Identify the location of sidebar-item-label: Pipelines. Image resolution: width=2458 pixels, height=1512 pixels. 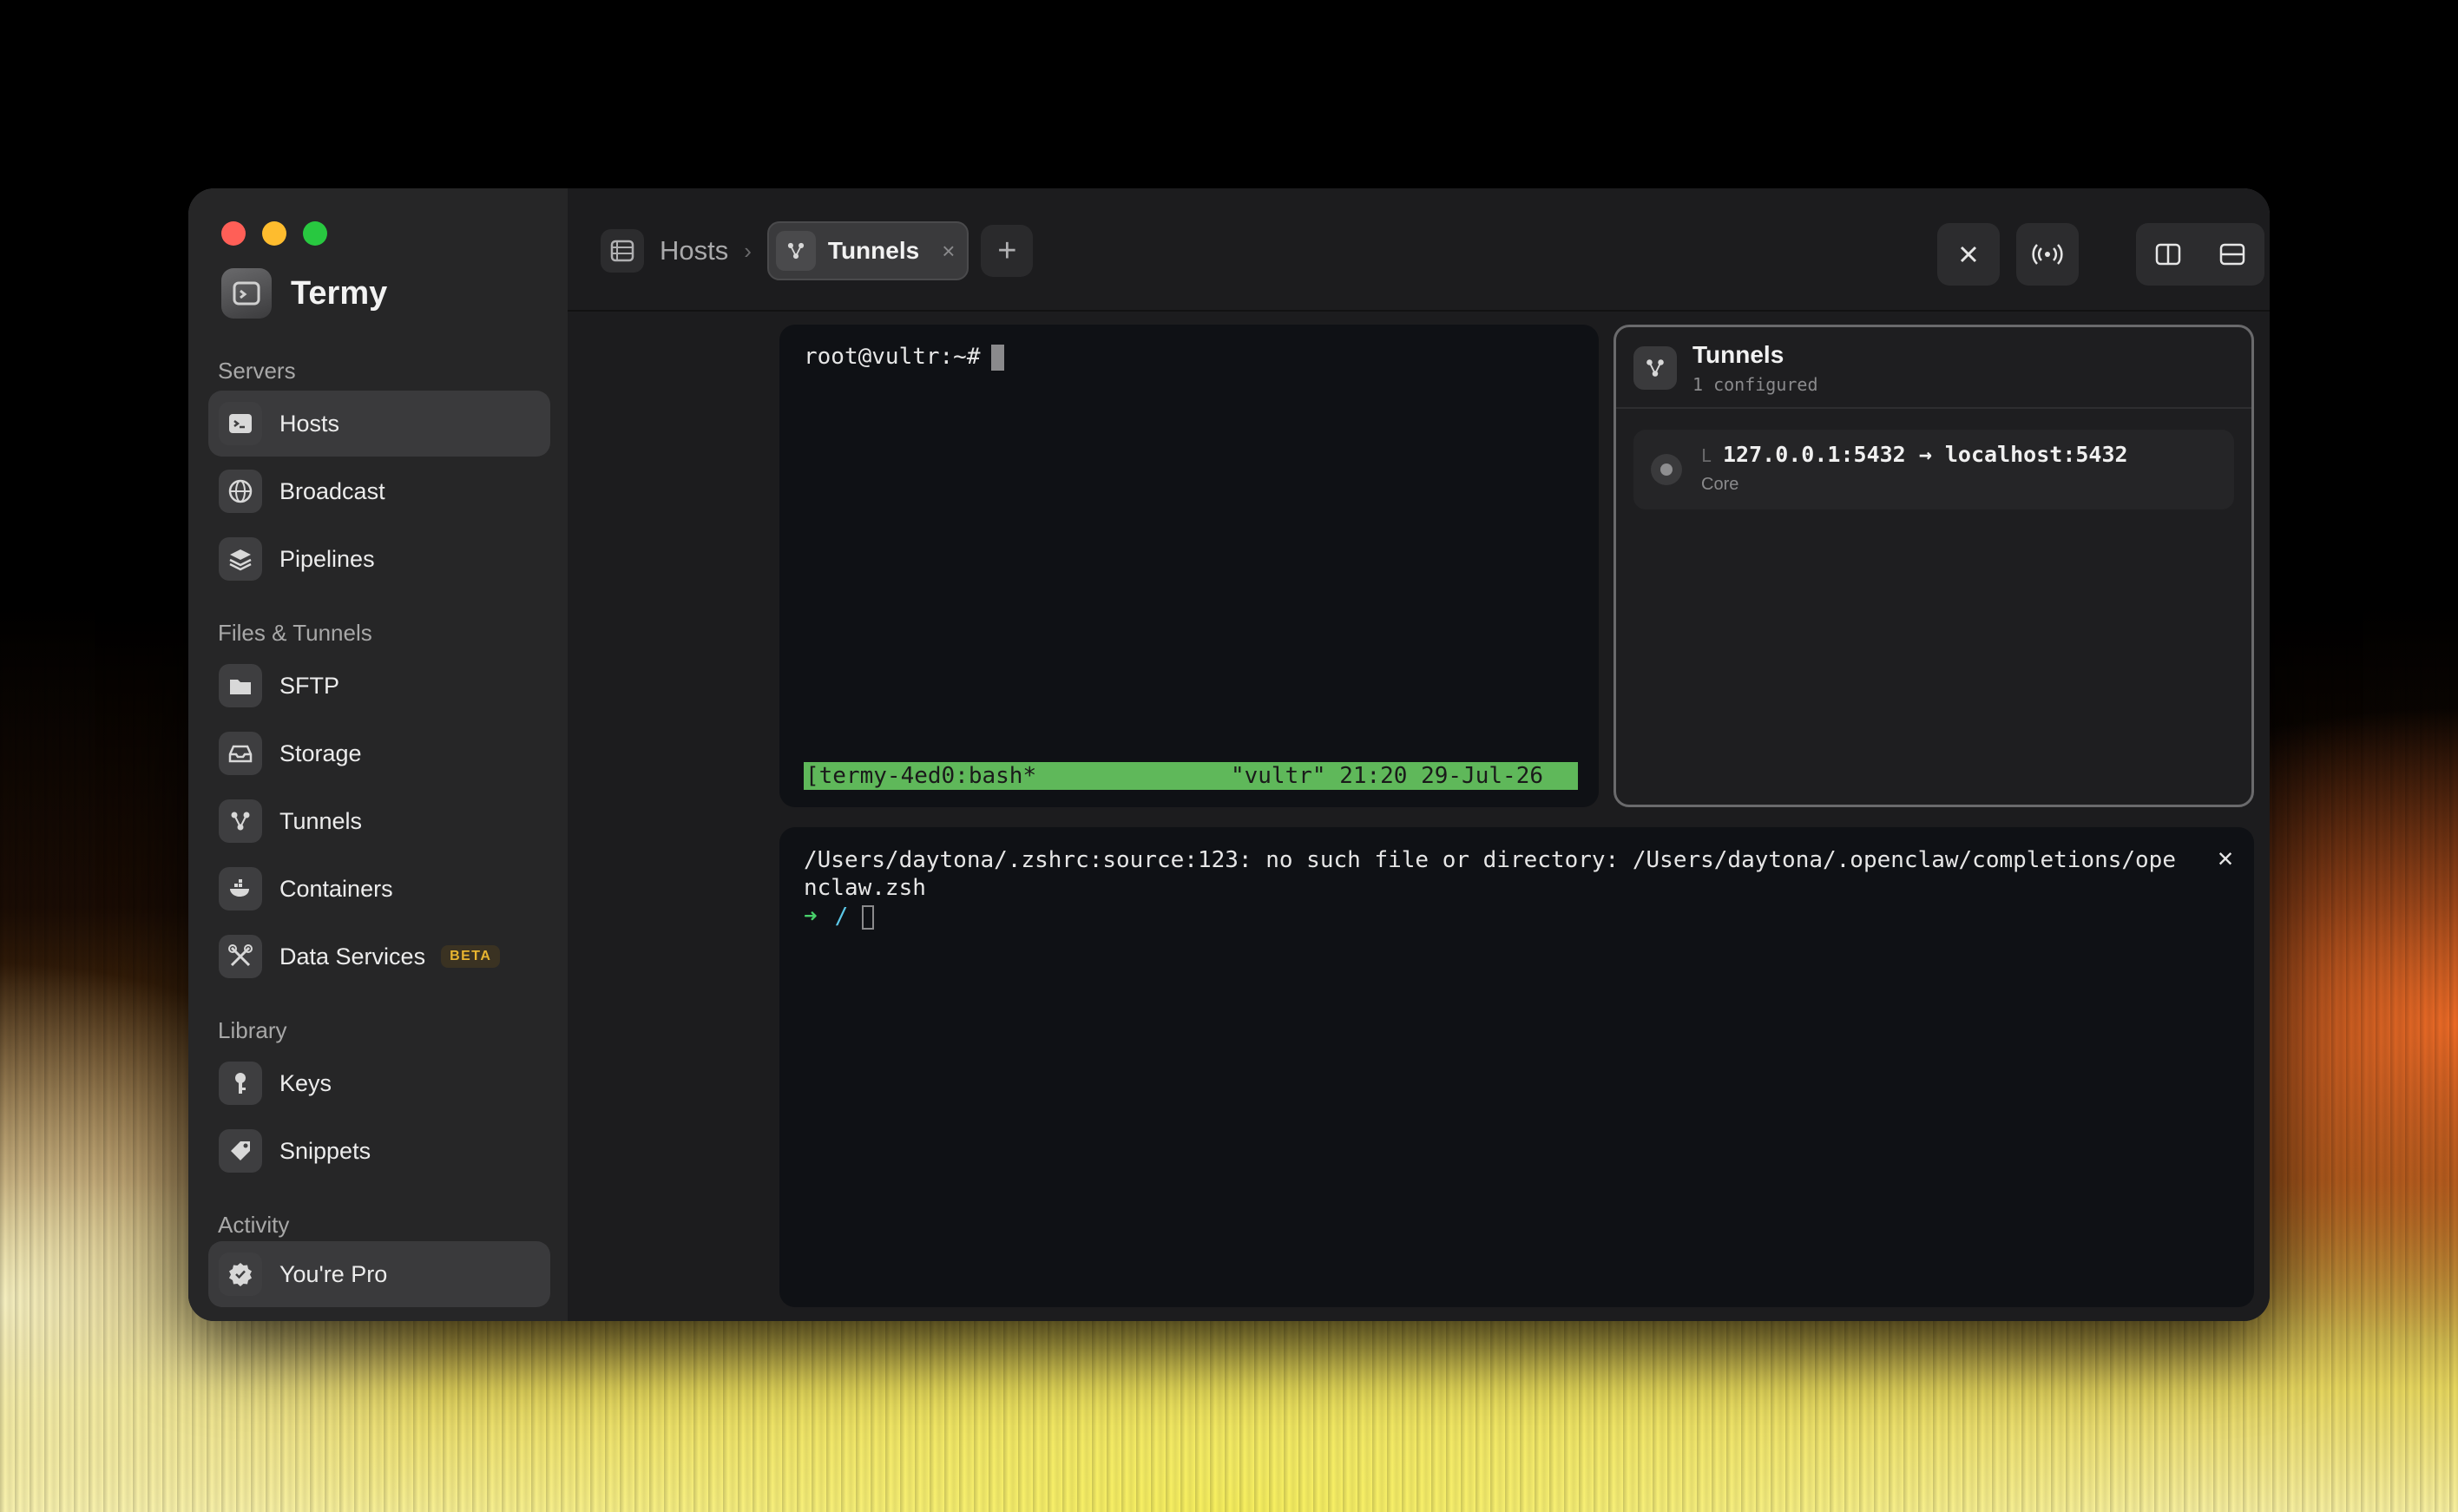
(327, 558).